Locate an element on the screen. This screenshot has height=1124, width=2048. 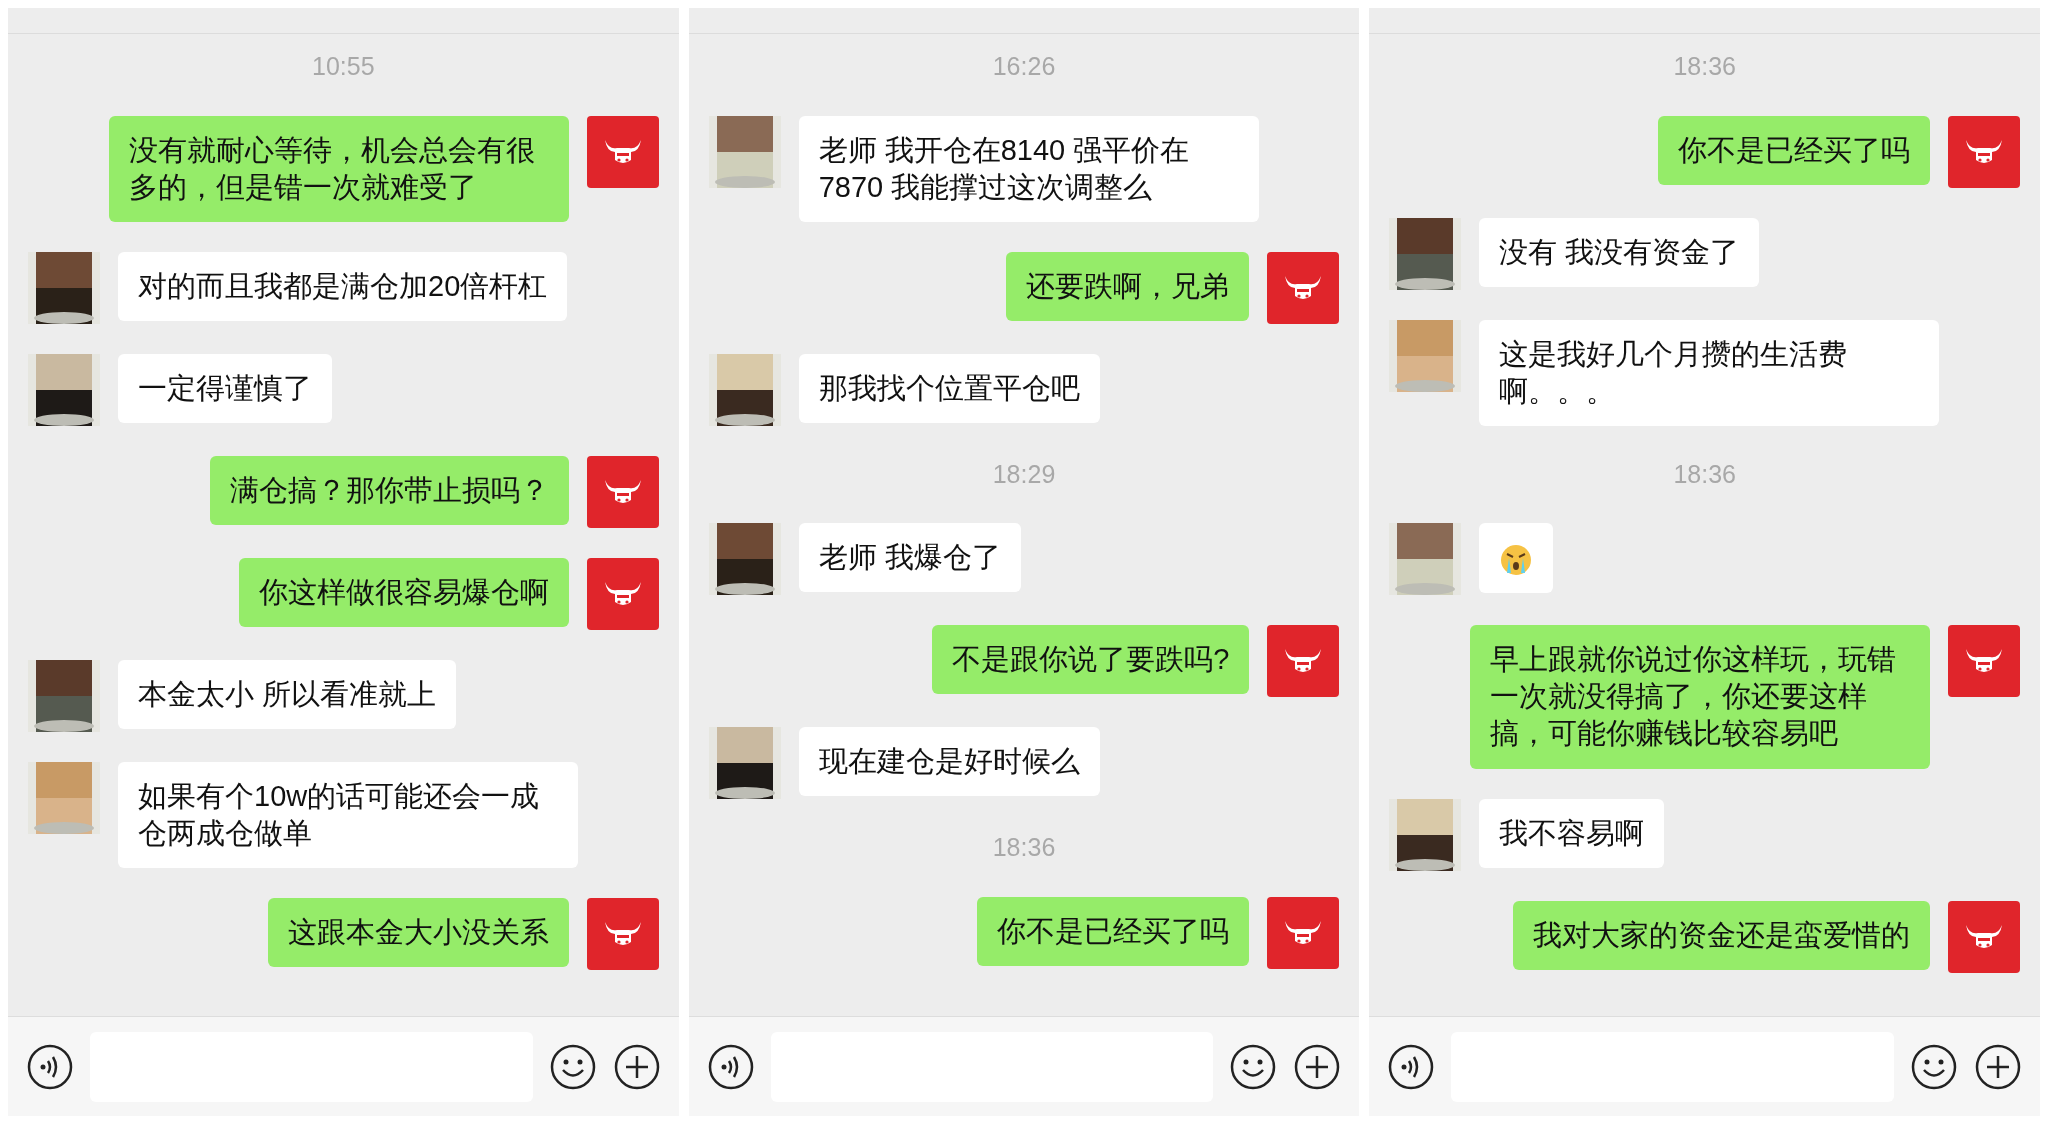
message-bubble: 老师 我爆仓了 is located at coordinates (909, 558).